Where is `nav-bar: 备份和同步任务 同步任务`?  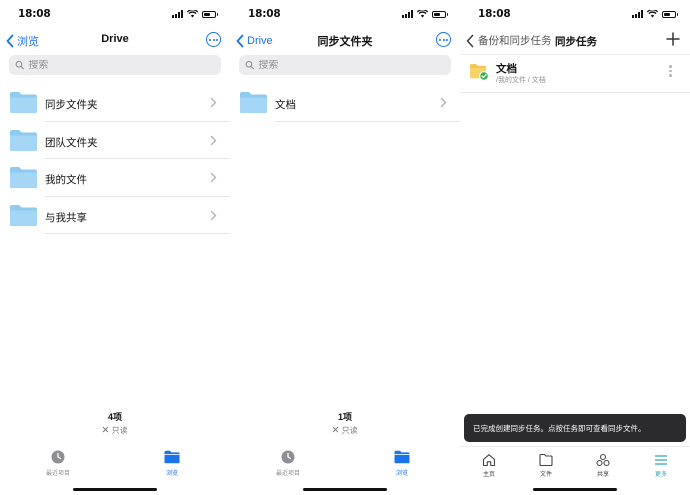
nav-bar: 备份和同步任务 同步任务 is located at coordinates (575, 41).